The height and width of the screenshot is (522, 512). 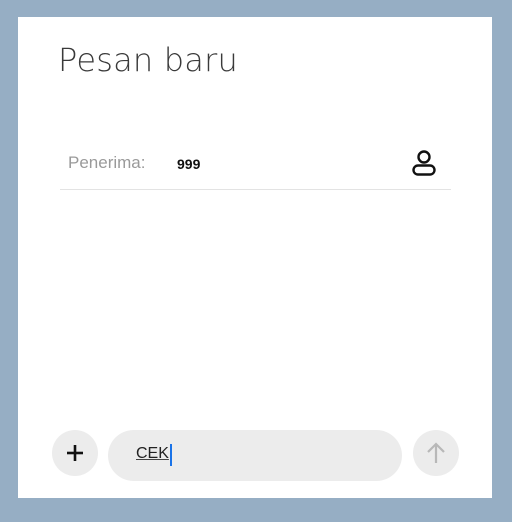 I want to click on recipient-label: Penerima:, so click(x=107, y=162).